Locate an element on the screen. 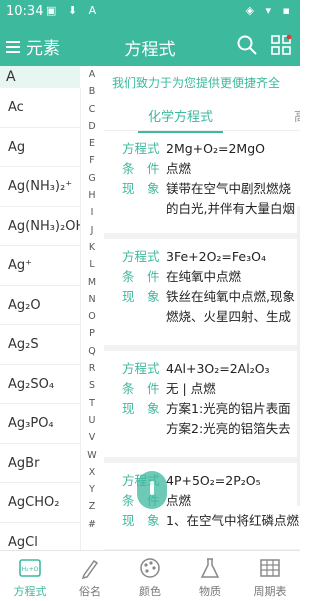  element-item: Ac is located at coordinates (40, 108).